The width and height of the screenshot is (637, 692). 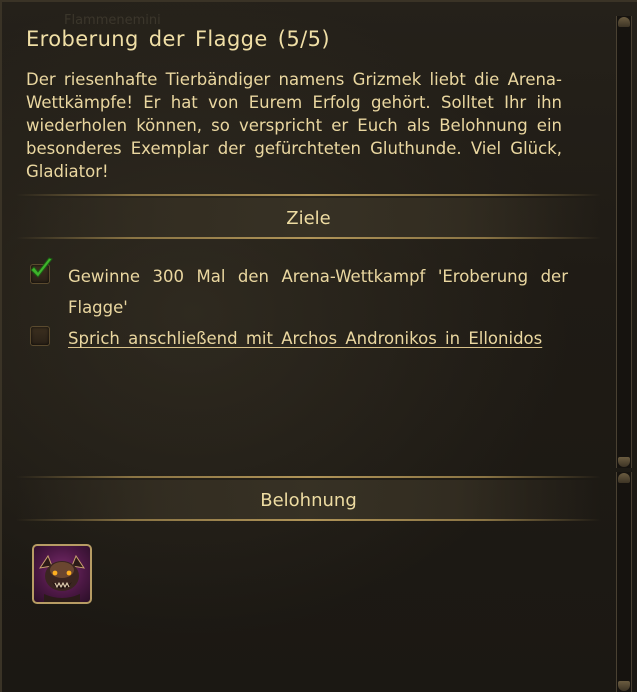 What do you see at coordinates (624, 242) in the screenshot?
I see `upper-scrollbar` at bounding box center [624, 242].